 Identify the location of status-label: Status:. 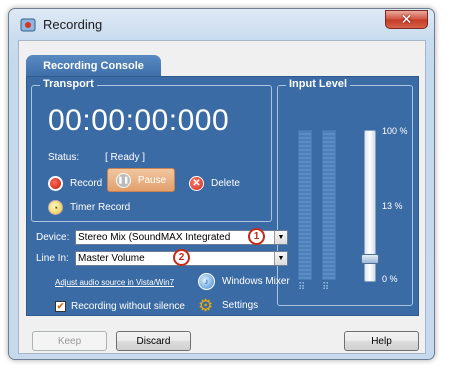
(64, 157).